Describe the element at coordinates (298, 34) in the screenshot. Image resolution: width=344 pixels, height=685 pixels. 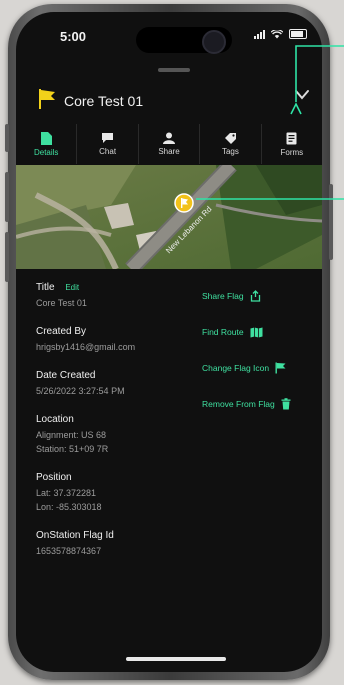
I see `battery-icon` at that location.